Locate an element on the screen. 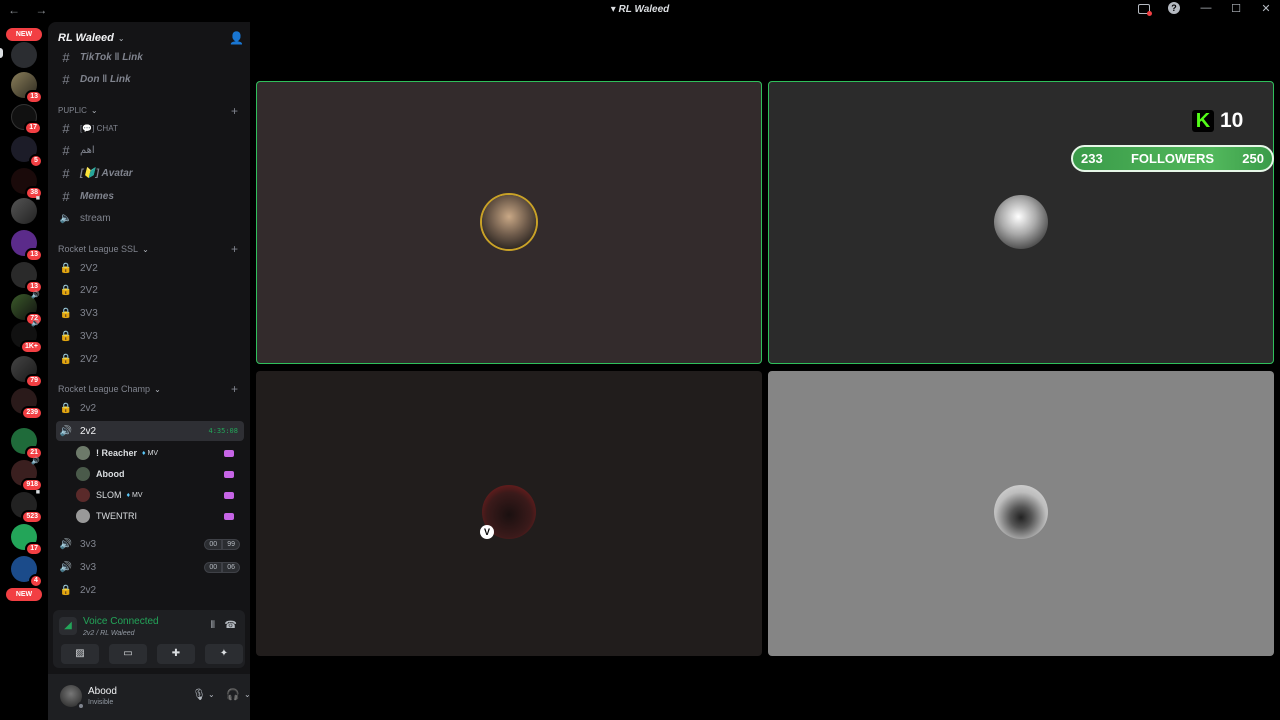  mention-badge: 5 is located at coordinates (36, 161).